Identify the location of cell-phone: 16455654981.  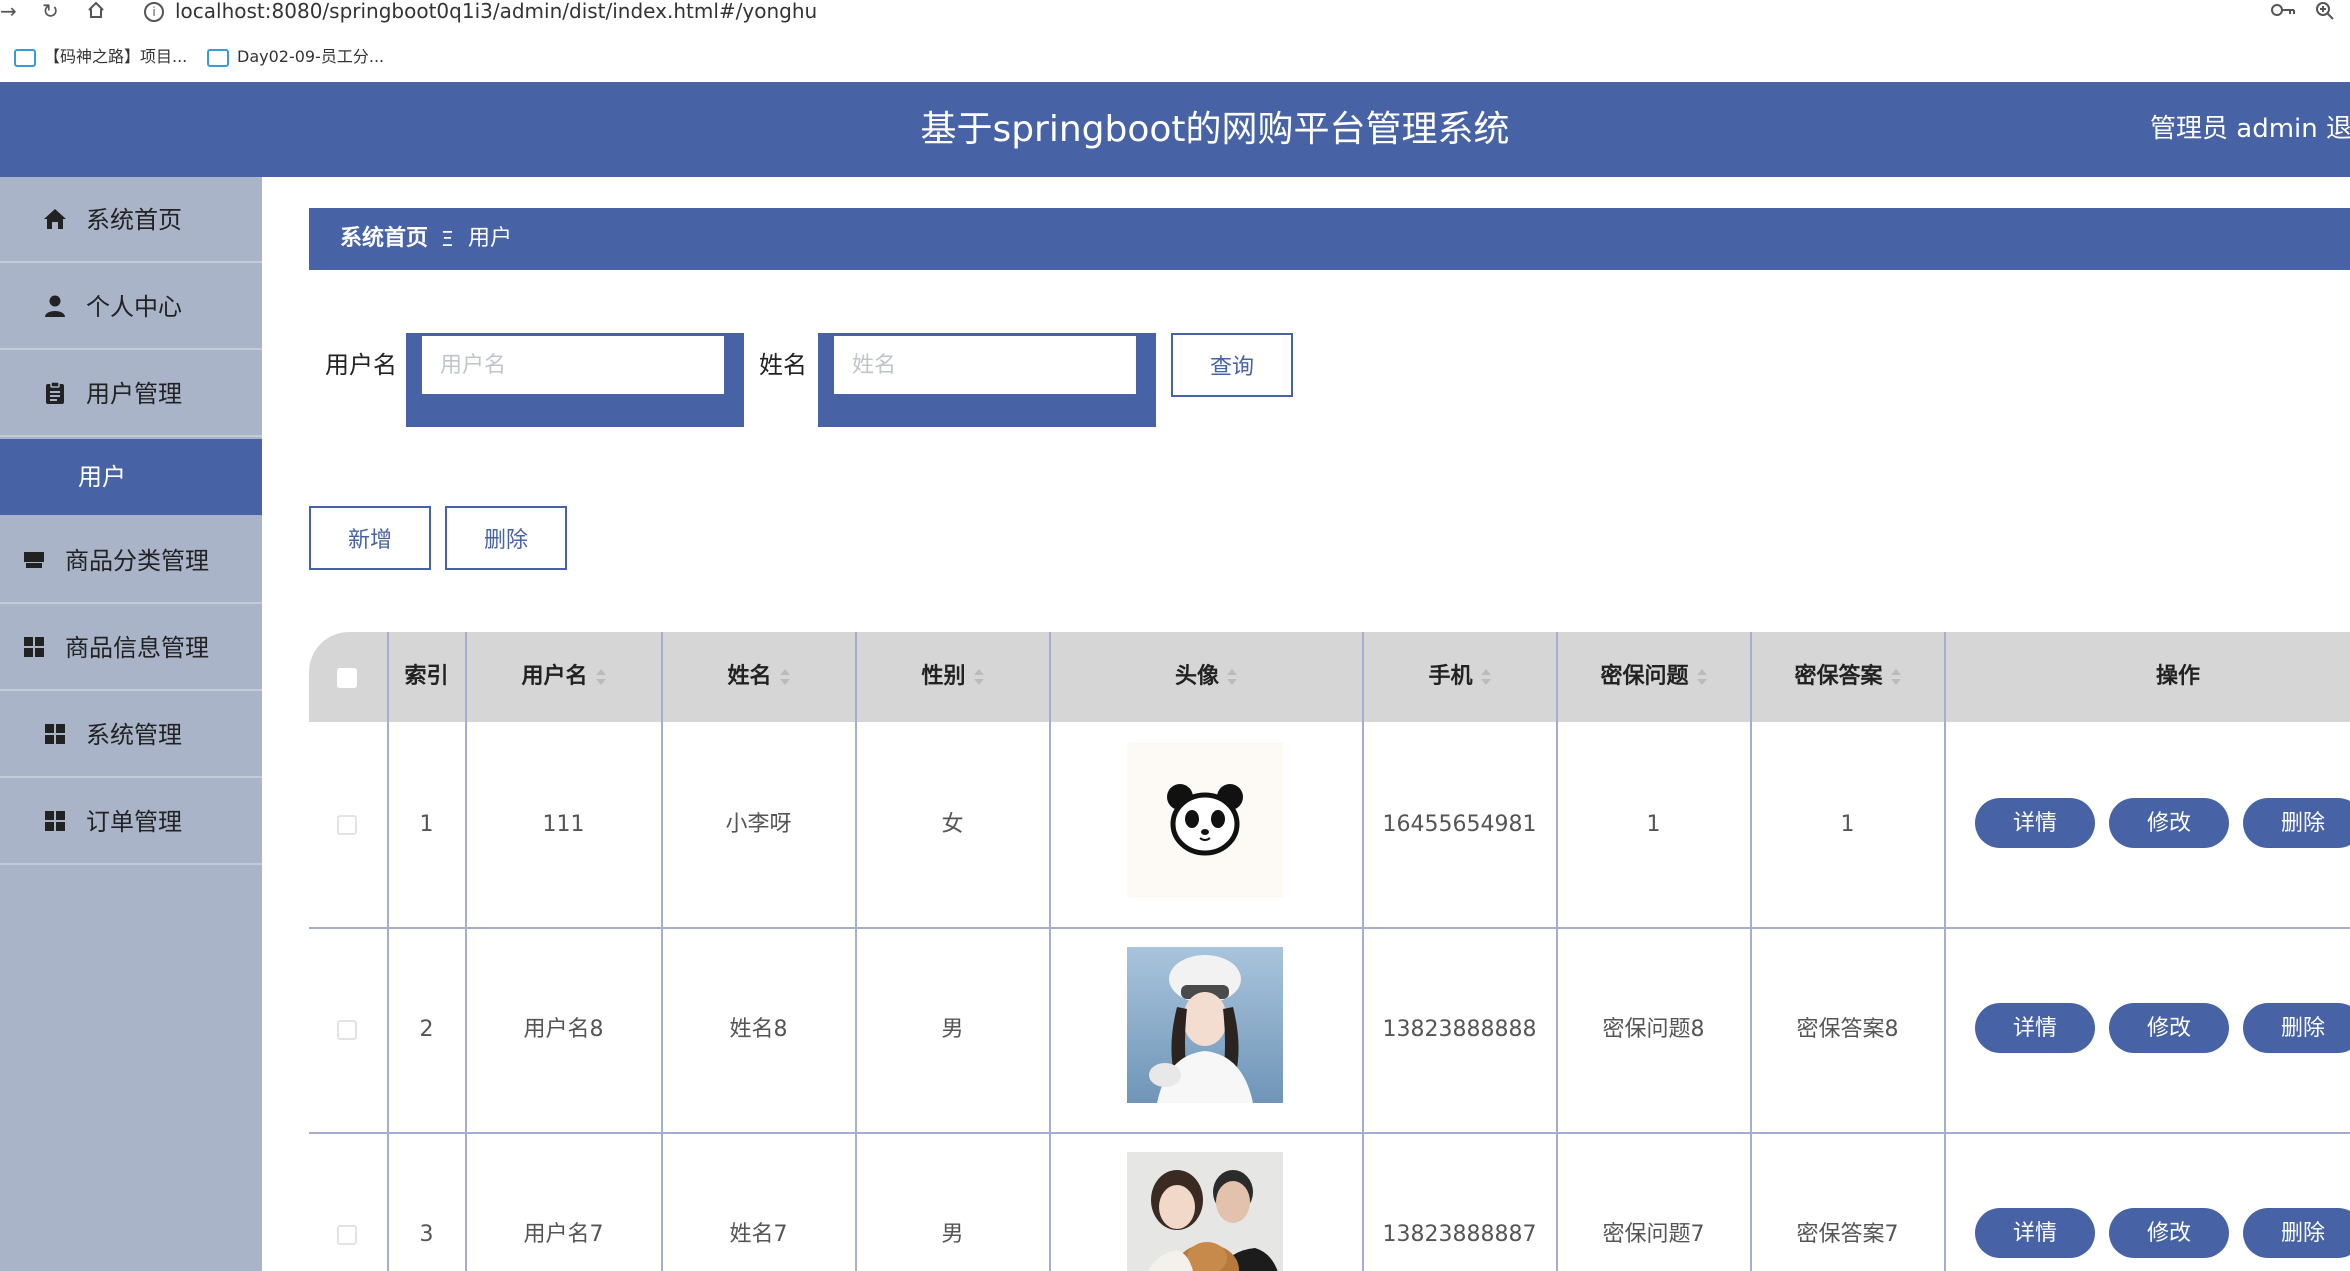
(1459, 824).